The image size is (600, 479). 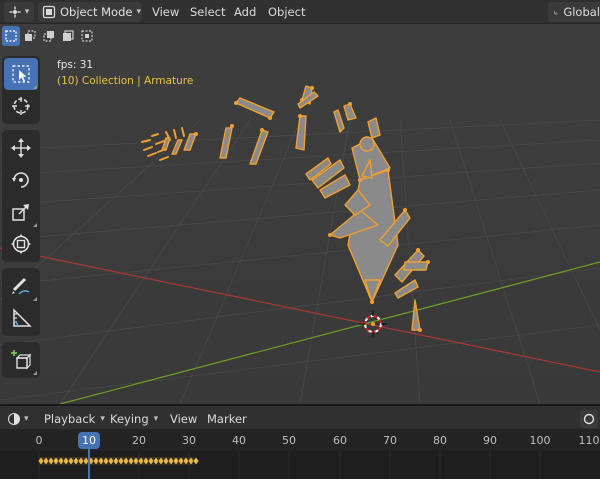 I want to click on timeline-menu-marker: Marker, so click(x=227, y=419).